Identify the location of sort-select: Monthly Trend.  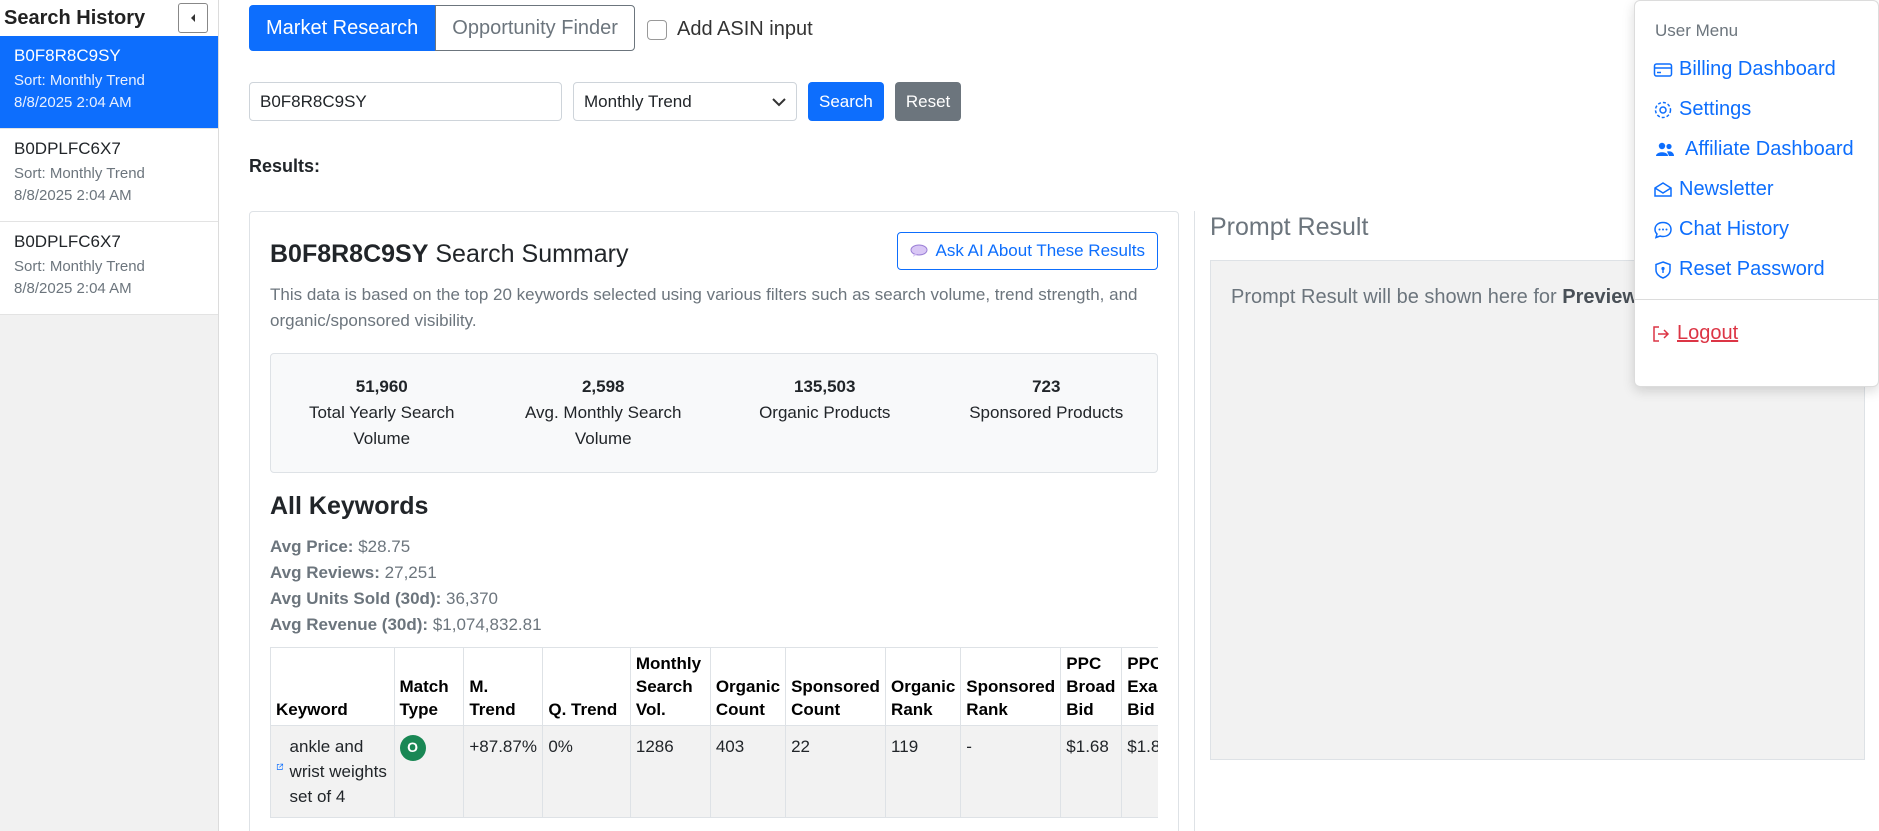
(685, 101).